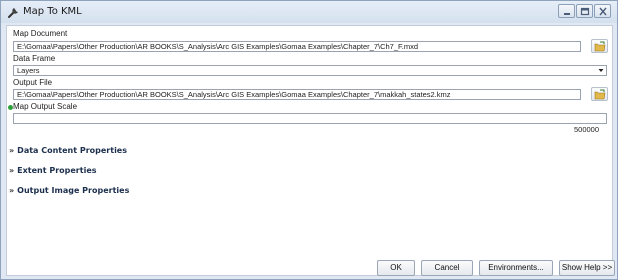 The image size is (618, 280). I want to click on ok-button: OK, so click(396, 268).